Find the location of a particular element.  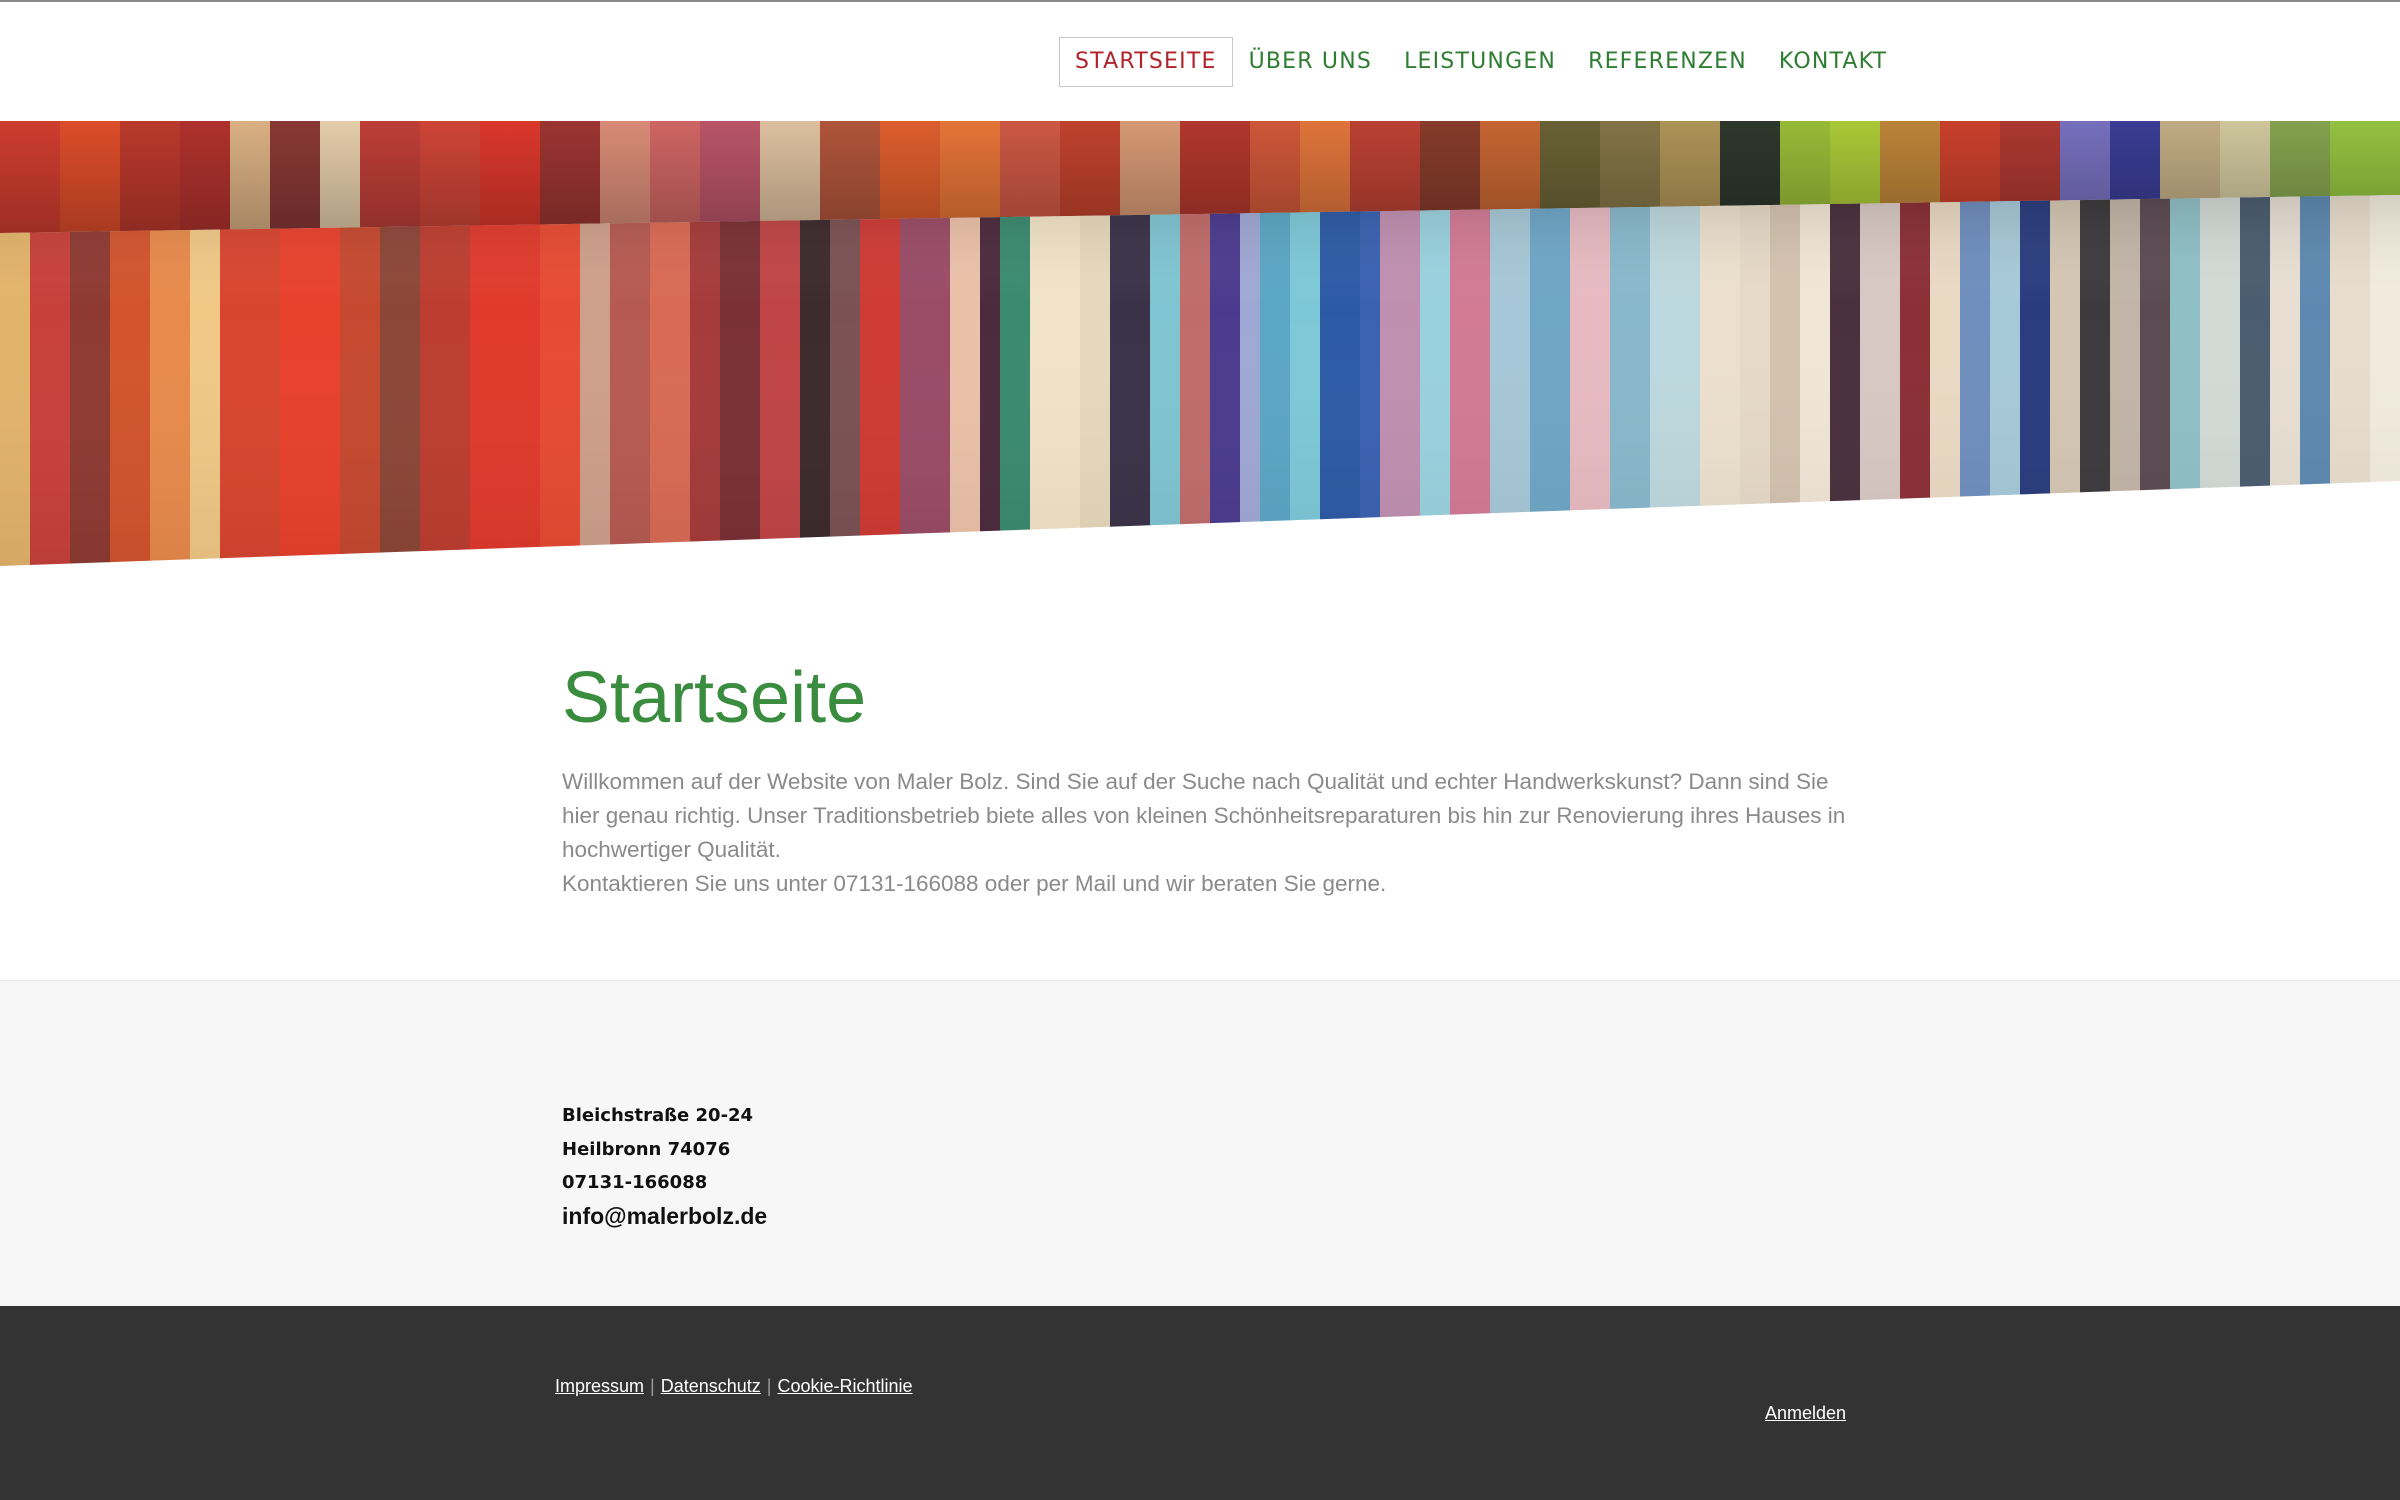

nav-item-startseite: STARTSEITE is located at coordinates (1146, 62).